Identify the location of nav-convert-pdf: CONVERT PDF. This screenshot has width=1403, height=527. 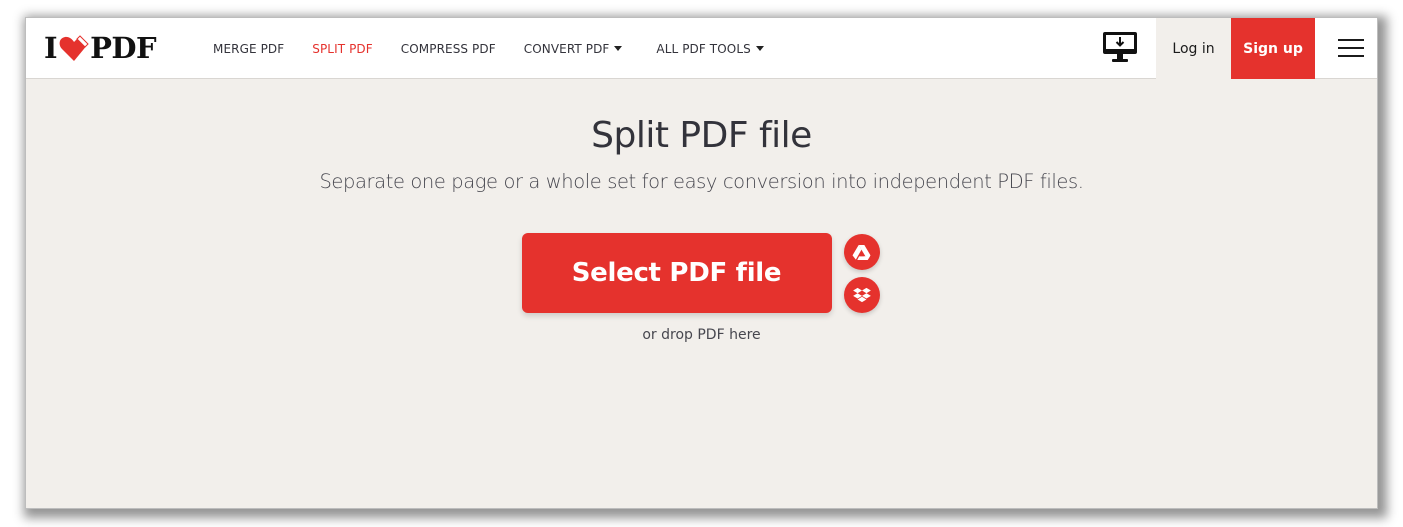
(573, 49).